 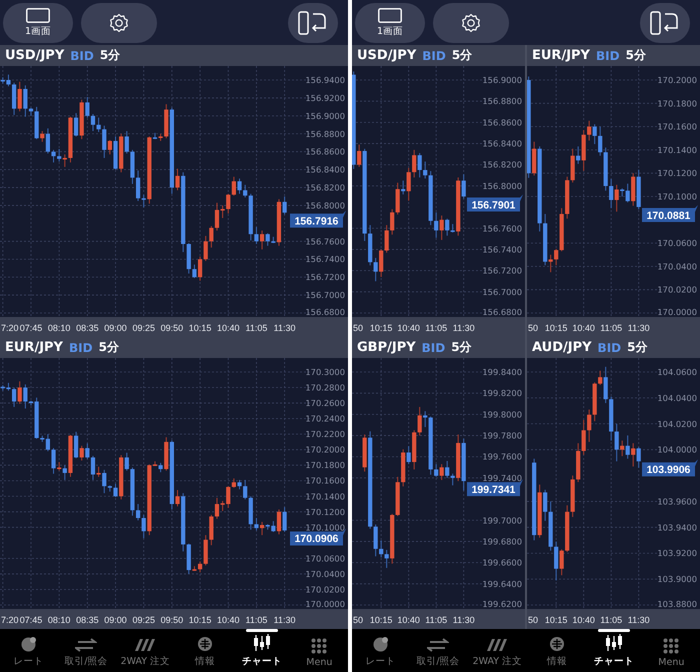 I want to click on price-axis-label: 170.2000, so click(x=325, y=449).